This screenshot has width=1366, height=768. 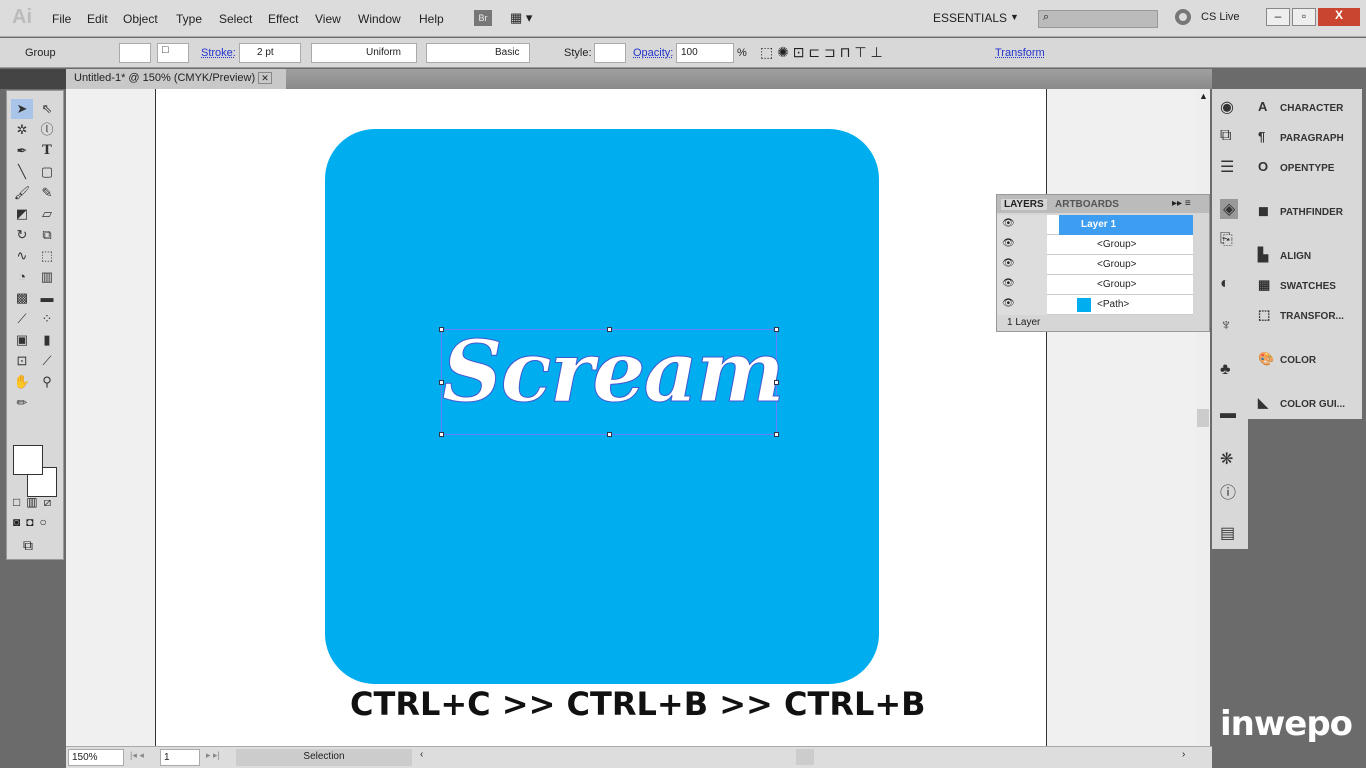 What do you see at coordinates (47, 235) in the screenshot?
I see `scale-icon: ⧉` at bounding box center [47, 235].